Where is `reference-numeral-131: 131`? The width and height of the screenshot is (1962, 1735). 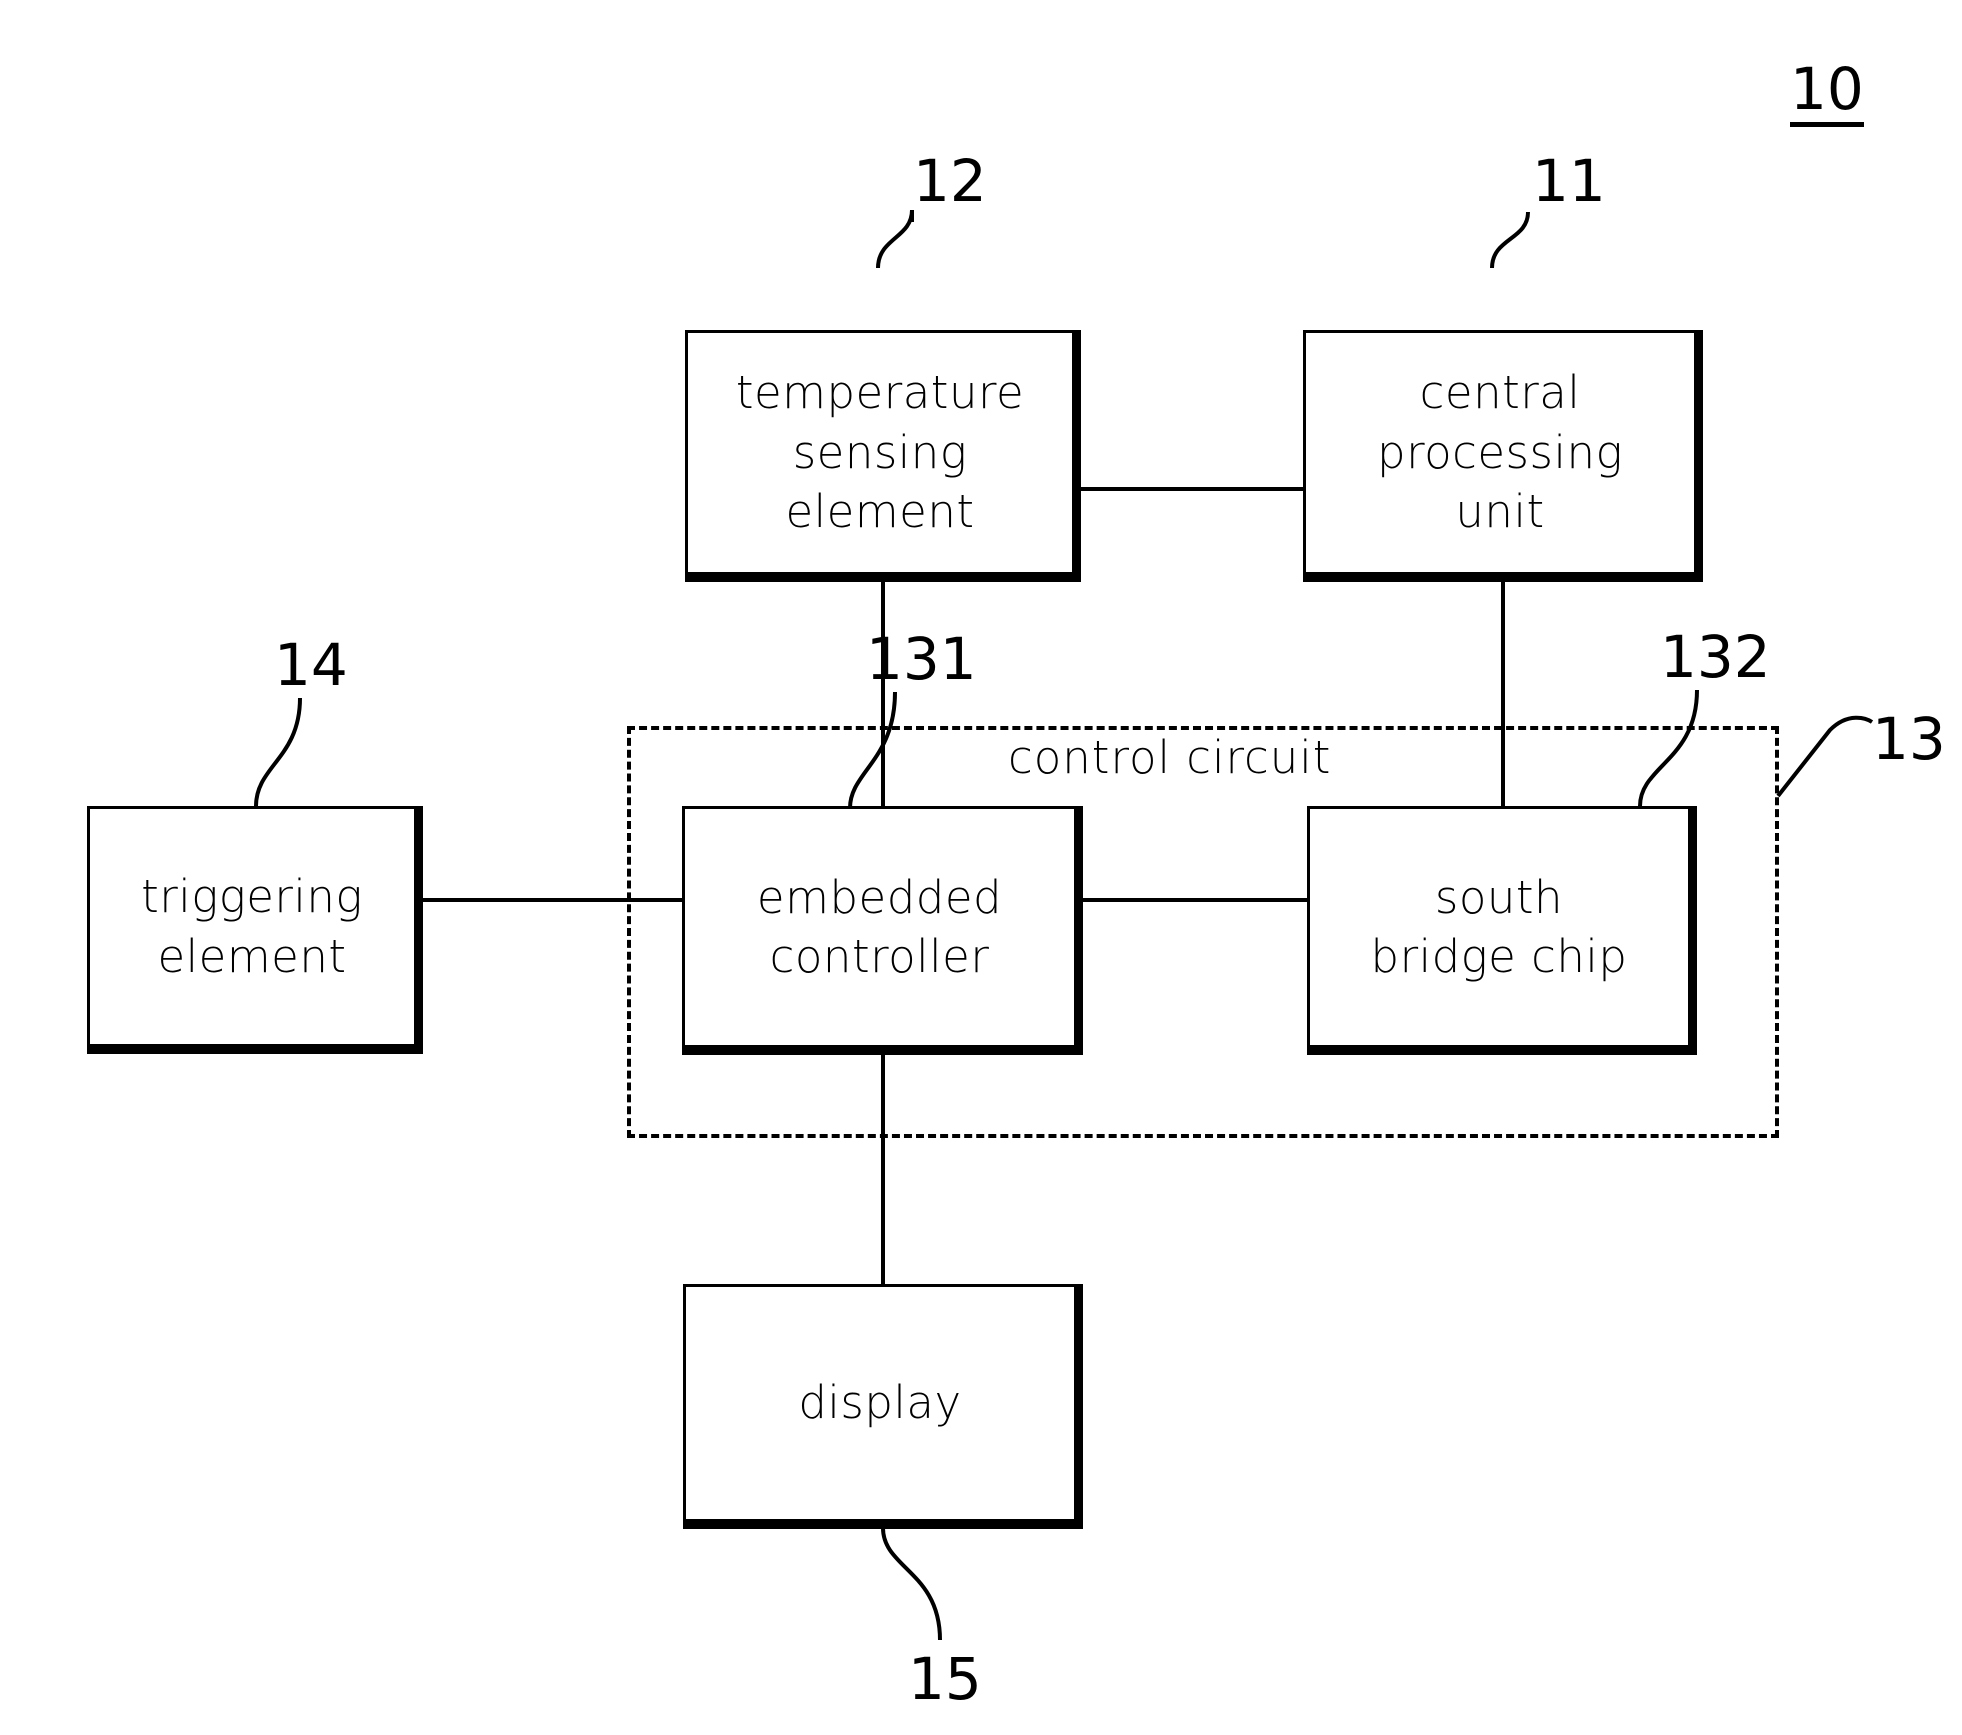 reference-numeral-131: 131 is located at coordinates (921, 659).